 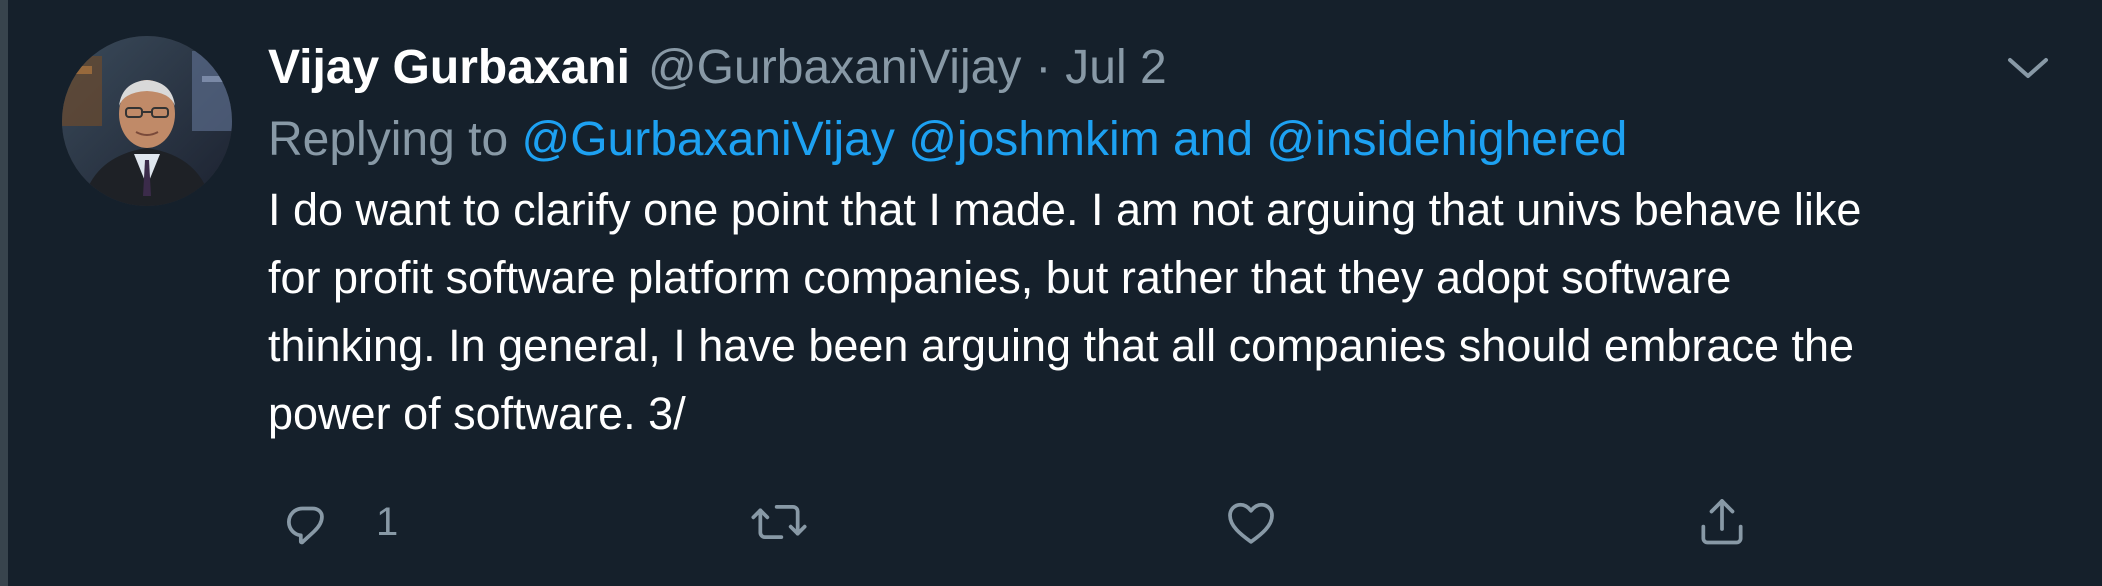 I want to click on share-button, so click(x=1722, y=522).